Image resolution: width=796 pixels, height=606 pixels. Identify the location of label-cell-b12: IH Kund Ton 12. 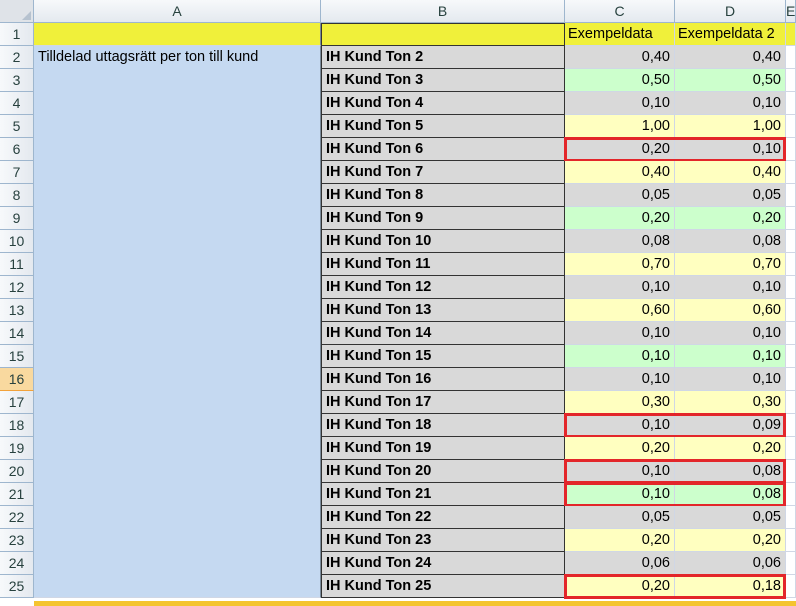
(443, 287).